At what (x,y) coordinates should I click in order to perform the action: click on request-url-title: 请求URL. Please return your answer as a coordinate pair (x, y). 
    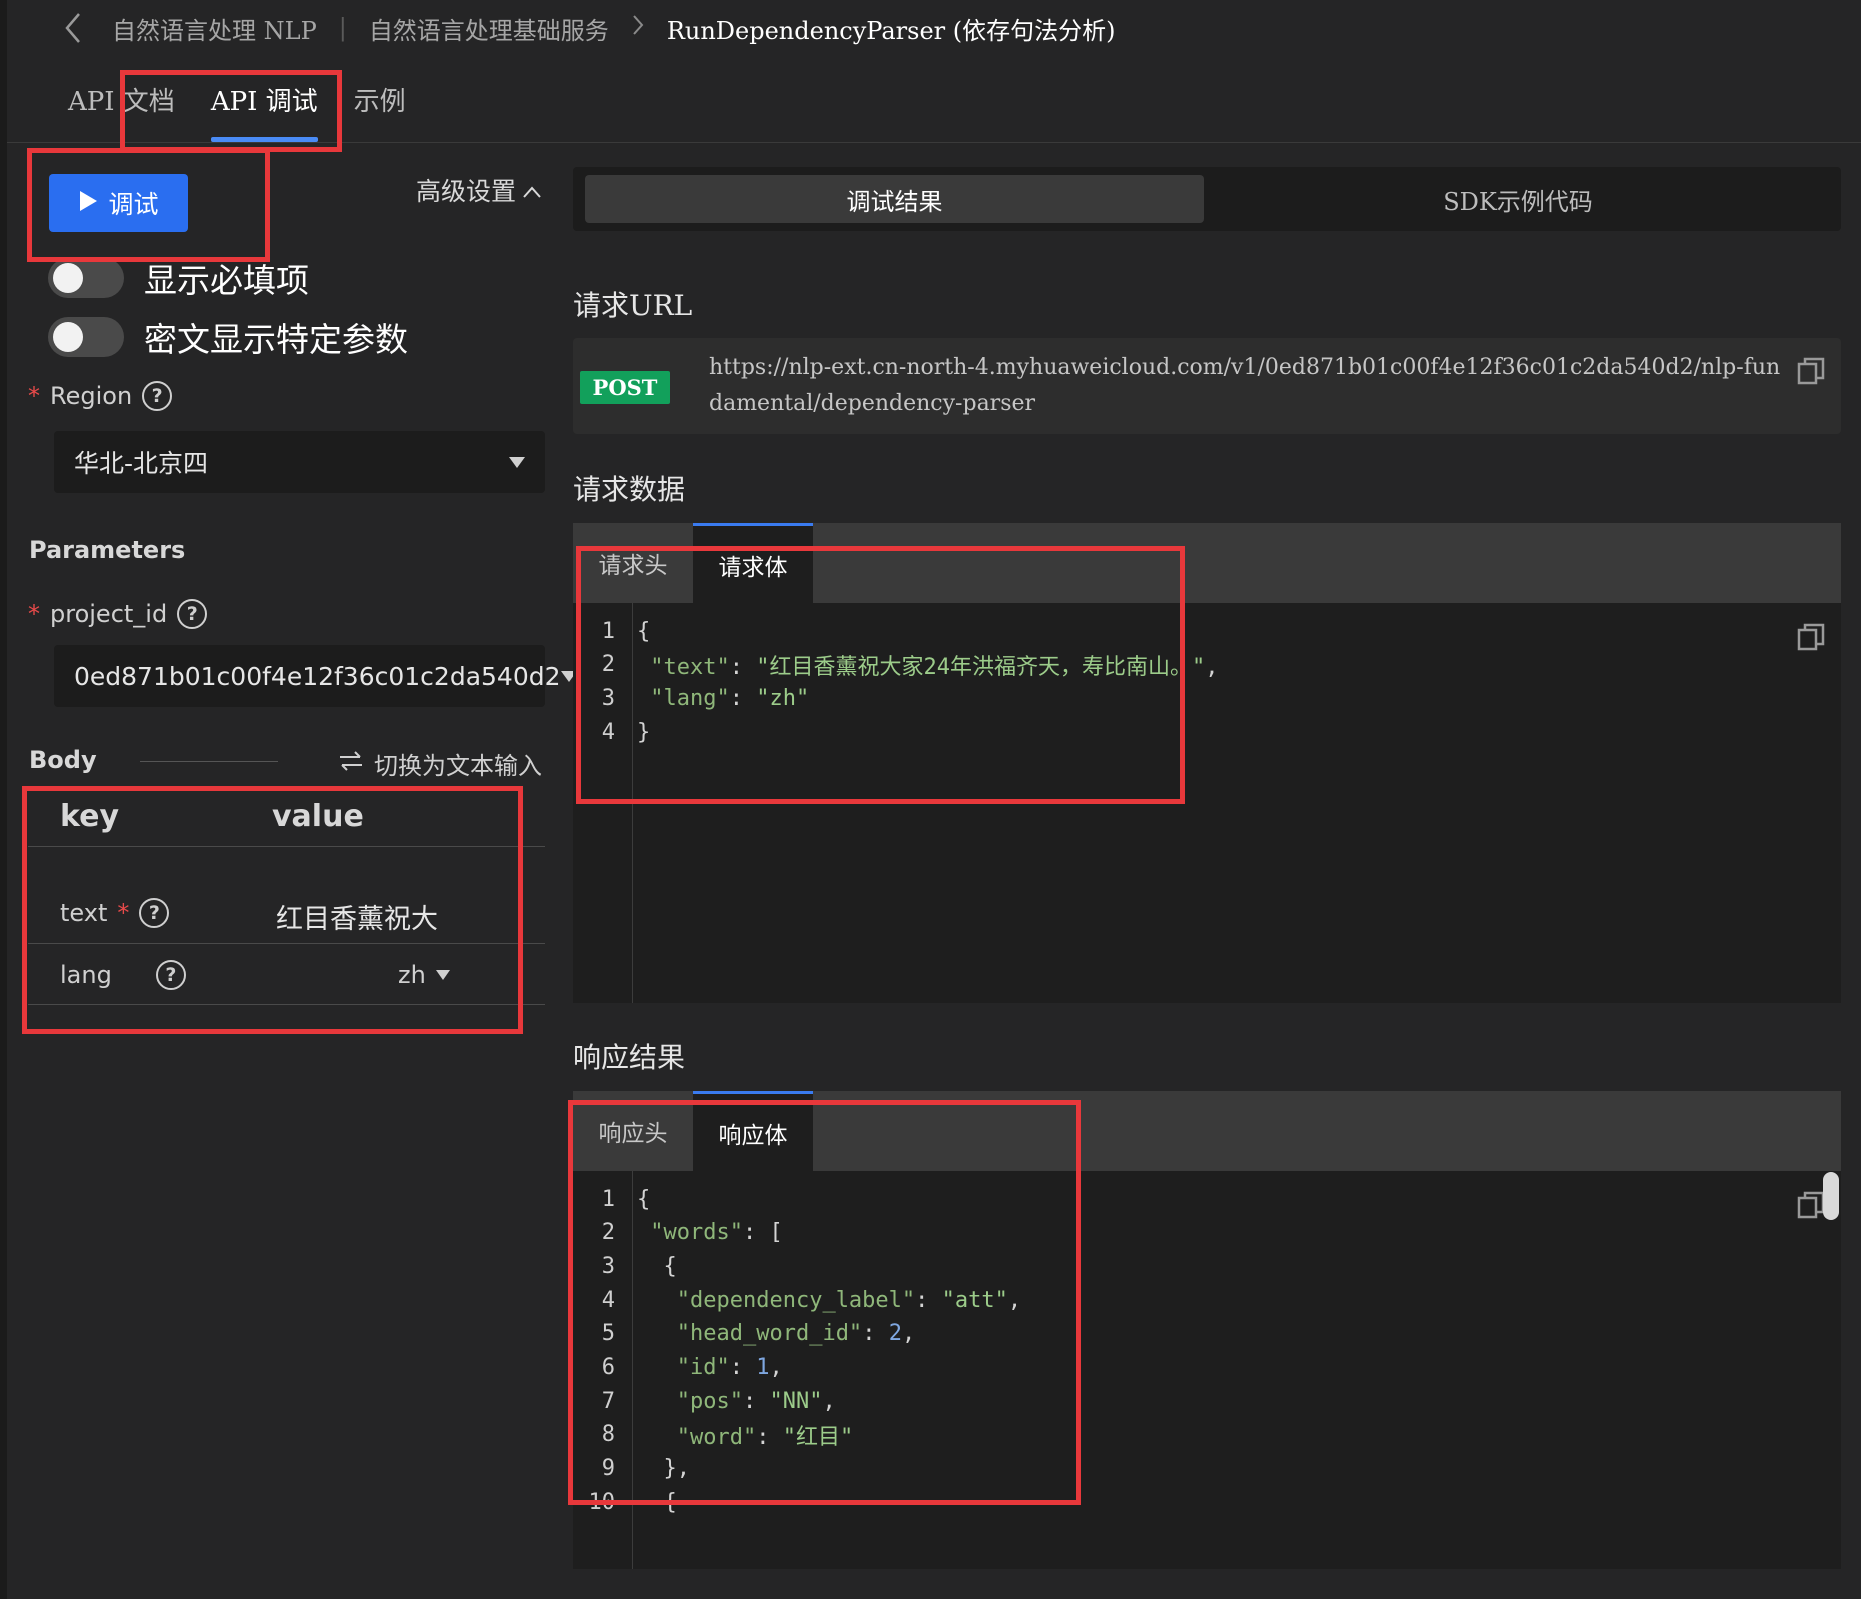
    Looking at the image, I should click on (633, 305).